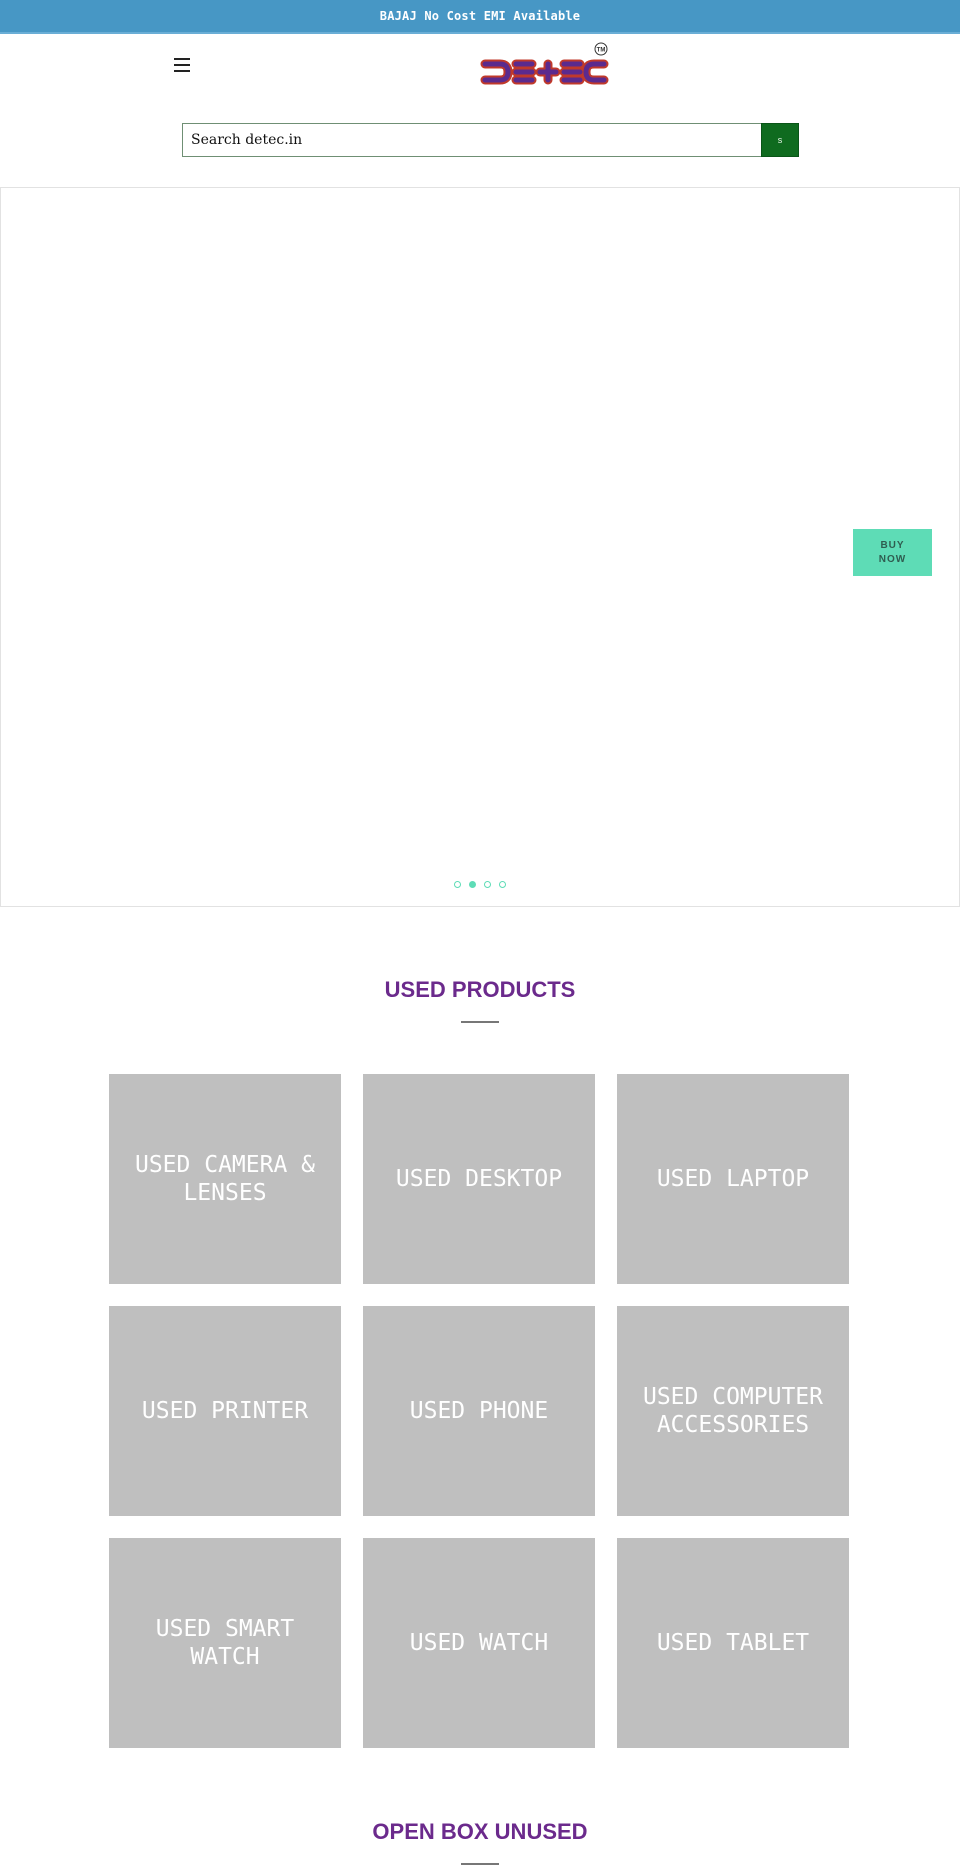  I want to click on announcement-bar: BAJAJ No Cost EMI Available, so click(480, 17).